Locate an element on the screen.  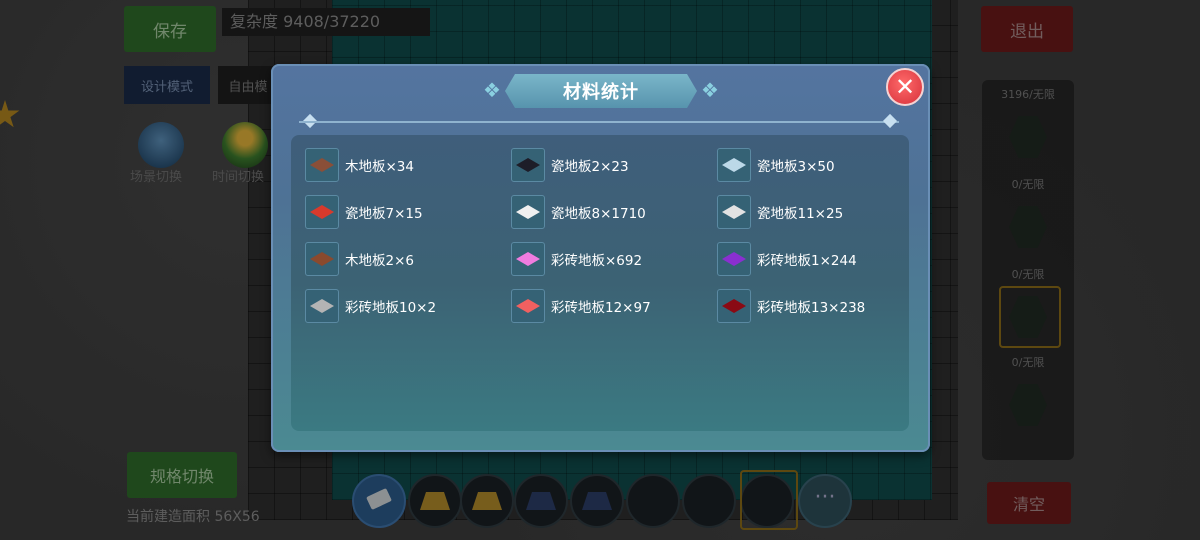
material-item: 木地板2×6 is located at coordinates (359, 259).